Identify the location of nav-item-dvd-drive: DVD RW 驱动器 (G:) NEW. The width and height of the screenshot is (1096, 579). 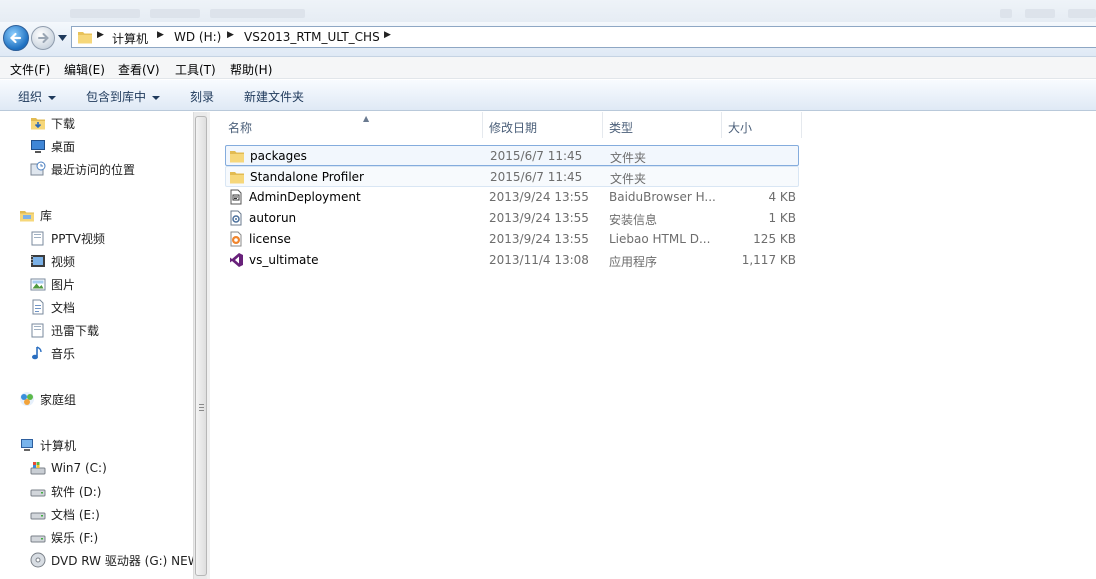
(111, 560).